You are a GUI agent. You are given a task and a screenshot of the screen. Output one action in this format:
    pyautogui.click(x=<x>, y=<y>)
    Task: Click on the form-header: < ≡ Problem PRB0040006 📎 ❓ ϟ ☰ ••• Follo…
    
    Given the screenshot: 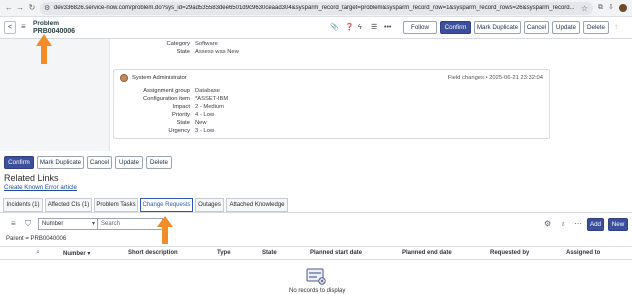 What is the action you would take?
    pyautogui.click(x=316, y=28)
    